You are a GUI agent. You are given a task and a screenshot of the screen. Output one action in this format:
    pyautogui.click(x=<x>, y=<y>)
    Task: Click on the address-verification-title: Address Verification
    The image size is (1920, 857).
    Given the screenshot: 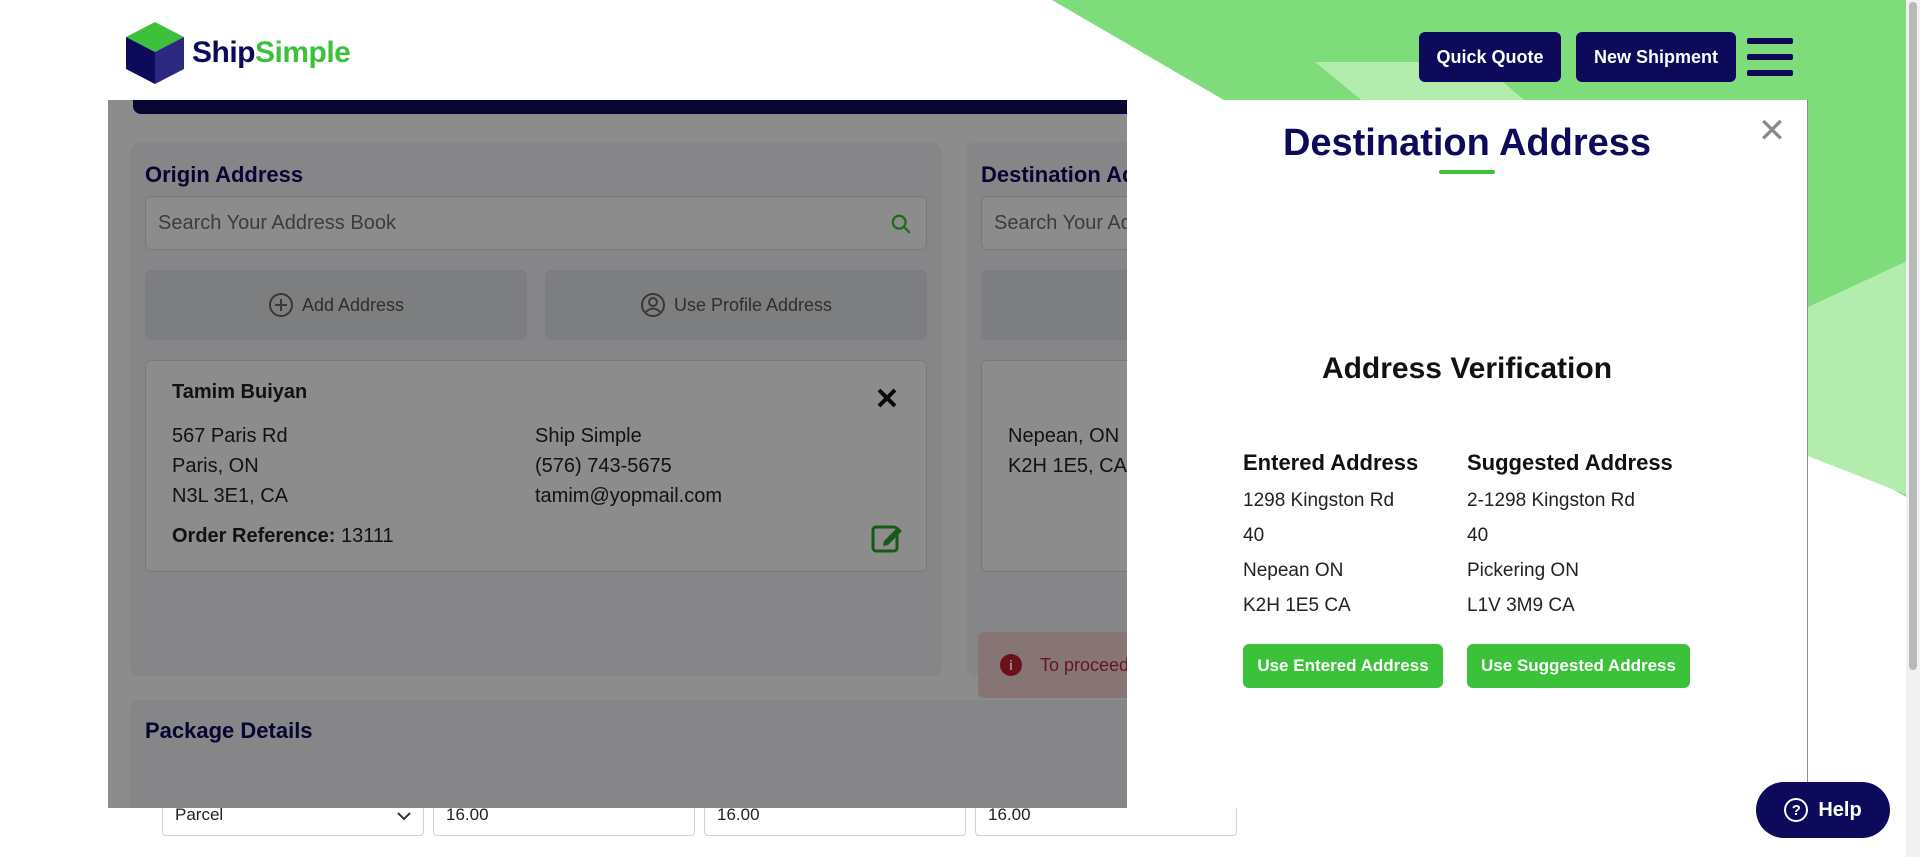 What is the action you would take?
    pyautogui.click(x=1467, y=368)
    